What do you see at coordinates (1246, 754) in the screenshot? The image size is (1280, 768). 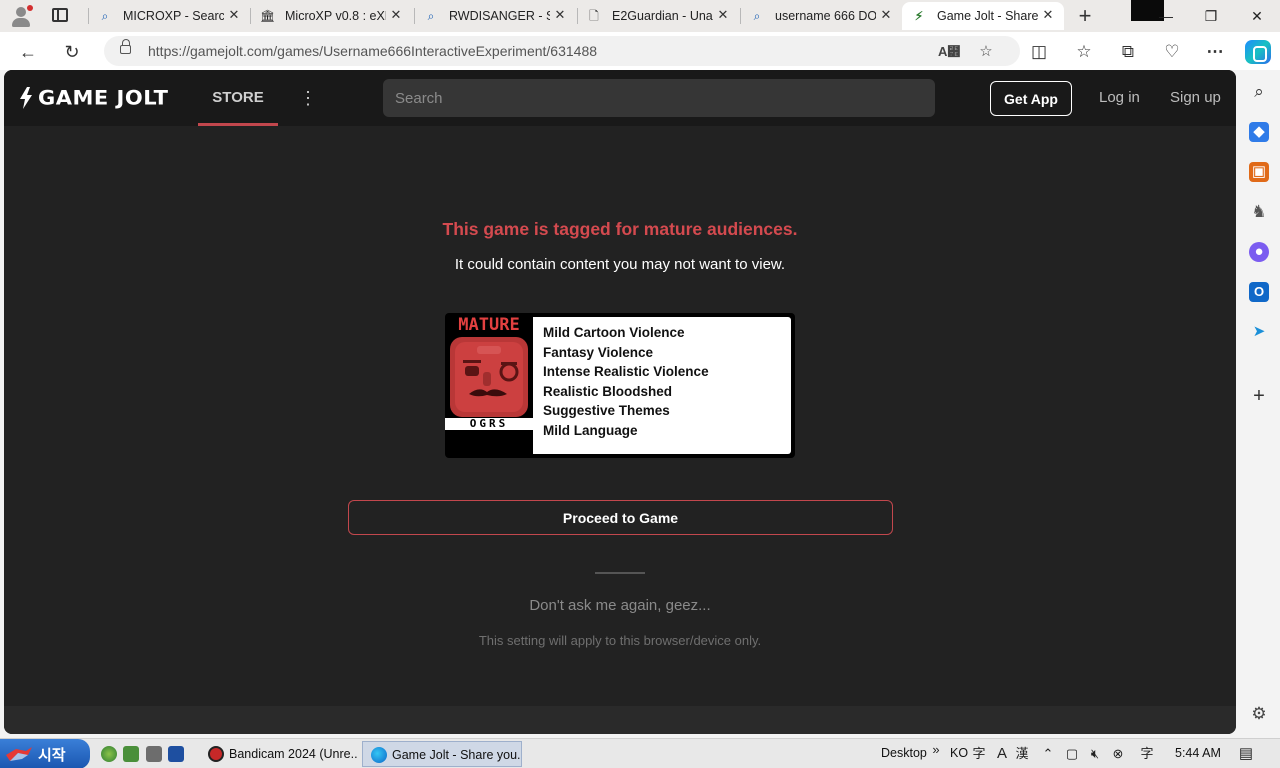 I see `notifications-icon: ▤` at bounding box center [1246, 754].